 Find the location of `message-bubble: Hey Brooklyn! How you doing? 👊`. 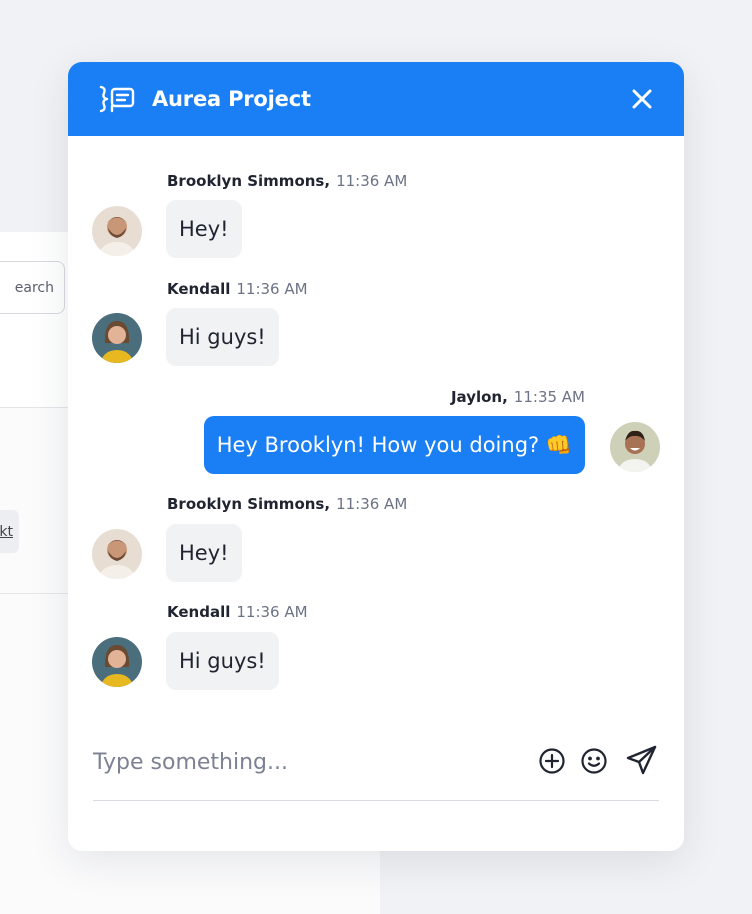

message-bubble: Hey Brooklyn! How you doing? 👊 is located at coordinates (394, 445).